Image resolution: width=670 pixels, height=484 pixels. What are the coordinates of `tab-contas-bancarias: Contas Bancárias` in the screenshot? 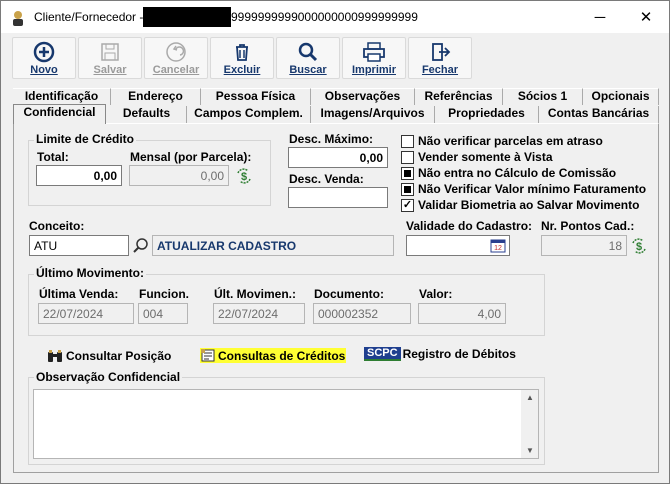 It's located at (599, 114).